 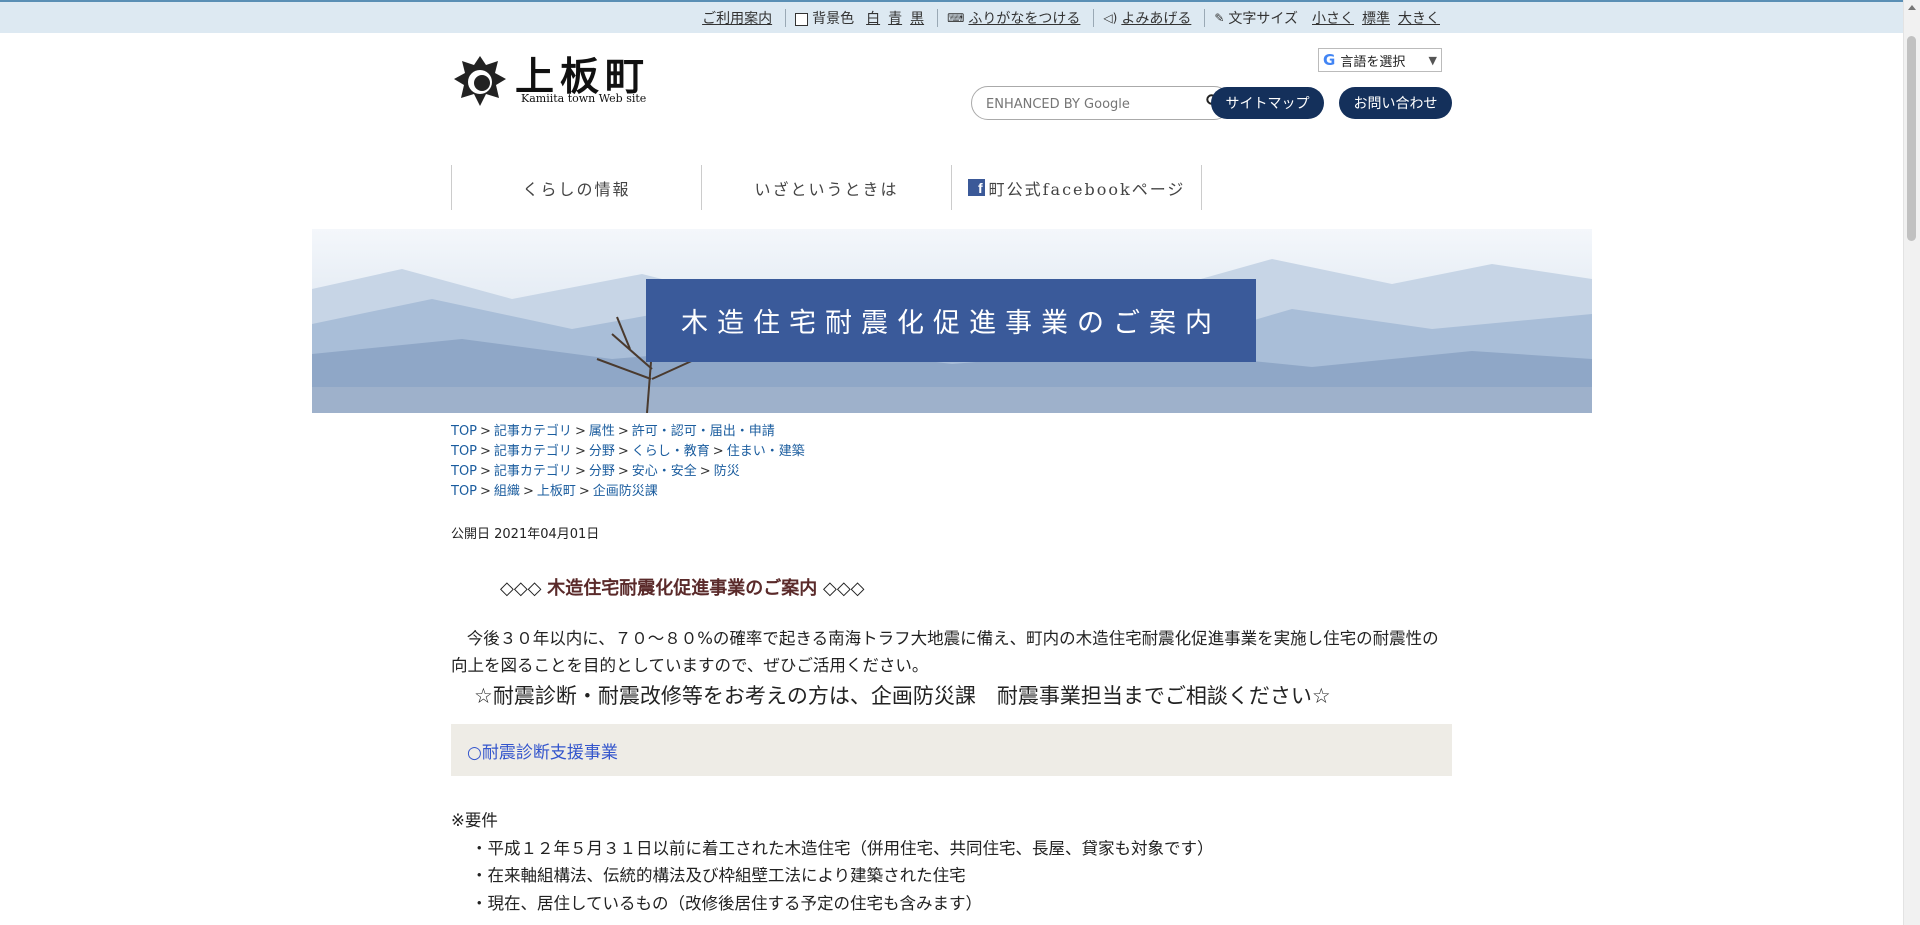 I want to click on breadcrumb-link: くらし・教育, so click(x=671, y=451).